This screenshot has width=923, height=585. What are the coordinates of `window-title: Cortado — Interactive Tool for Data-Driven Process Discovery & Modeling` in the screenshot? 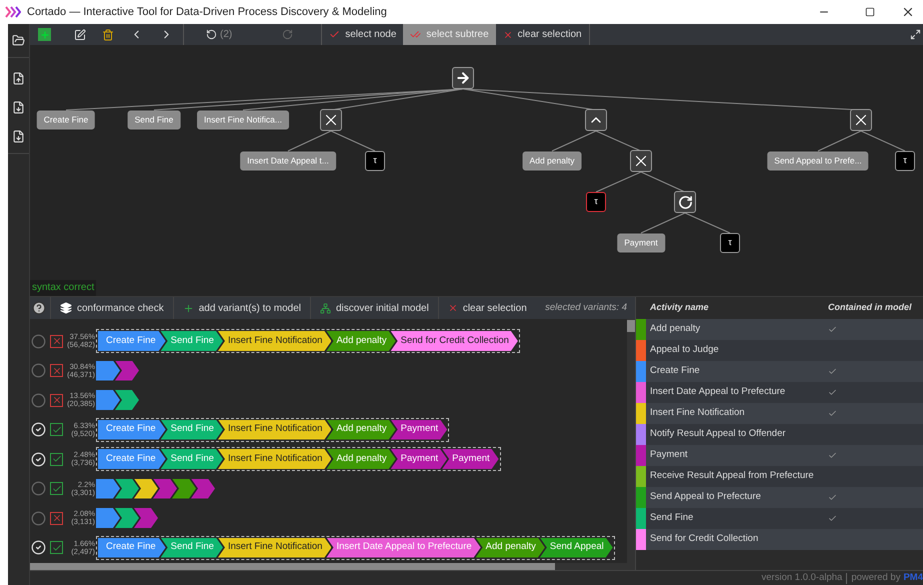 It's located at (207, 12).